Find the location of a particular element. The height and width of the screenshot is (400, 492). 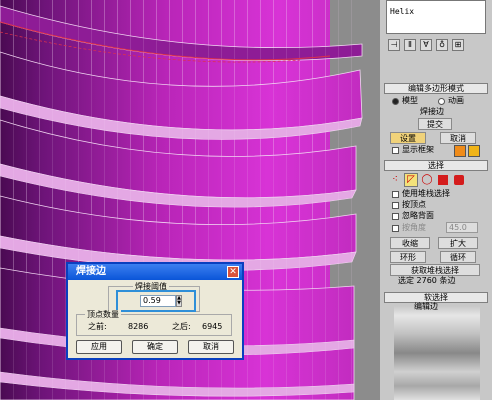

dialog-cancel-button: 取消 is located at coordinates (211, 347).